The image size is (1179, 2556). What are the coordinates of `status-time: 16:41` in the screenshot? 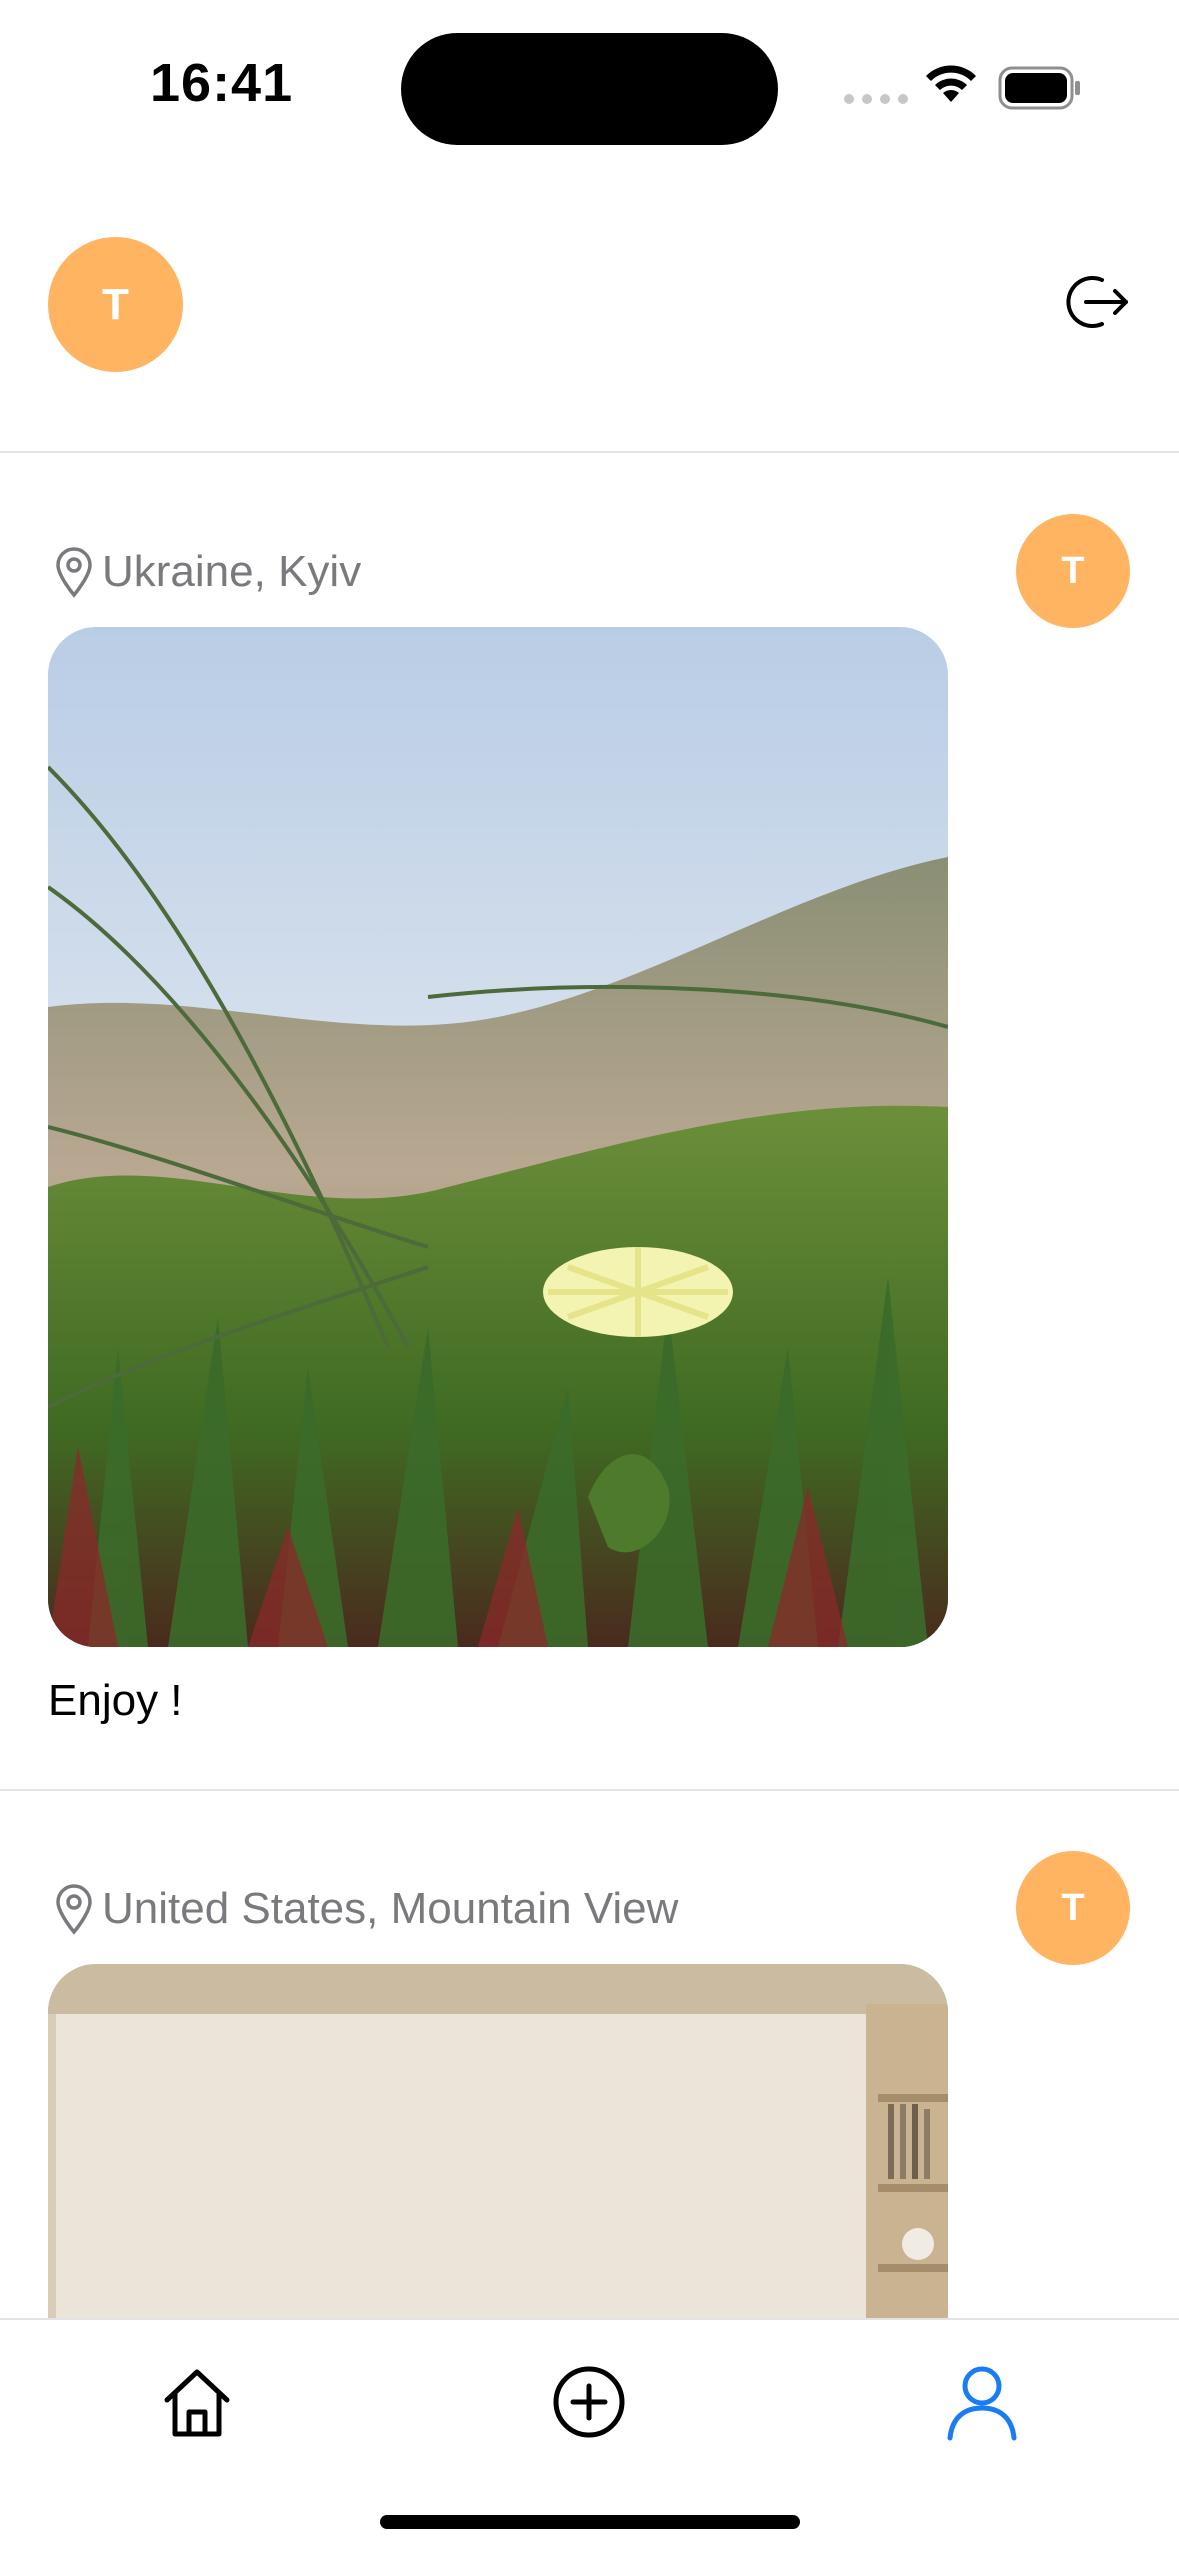 It's located at (222, 83).